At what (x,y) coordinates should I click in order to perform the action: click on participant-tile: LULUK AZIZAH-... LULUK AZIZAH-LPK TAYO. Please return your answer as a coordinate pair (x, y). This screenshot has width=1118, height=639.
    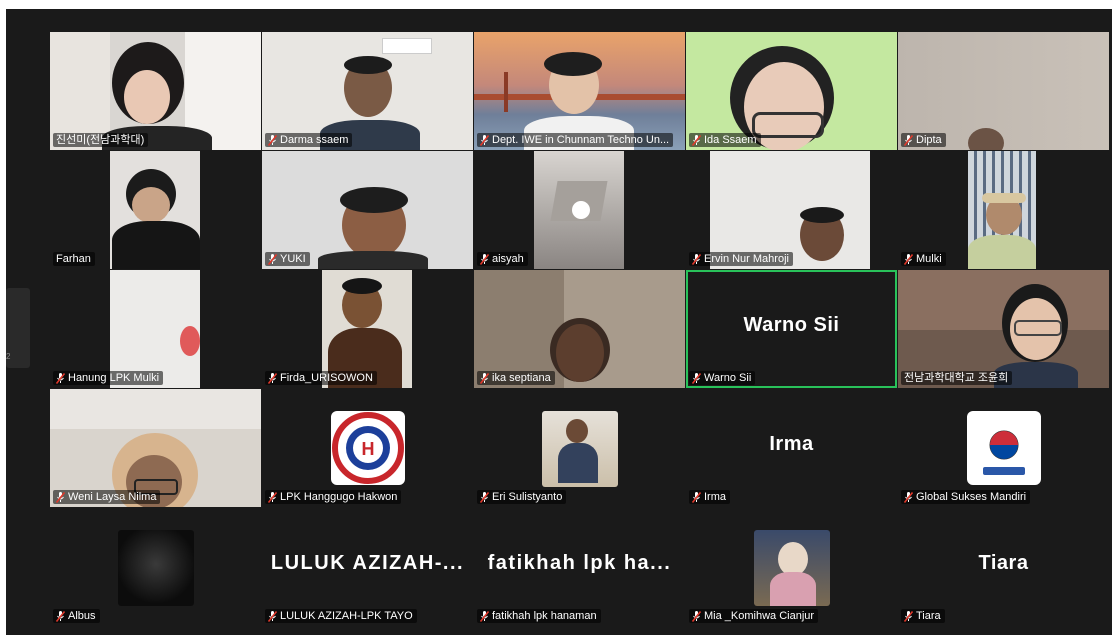
    Looking at the image, I should click on (367, 567).